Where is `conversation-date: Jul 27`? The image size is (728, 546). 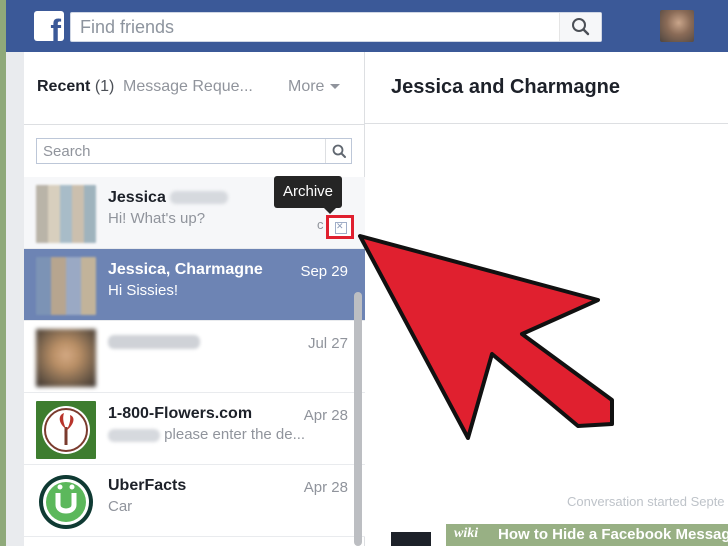
conversation-date: Jul 27 is located at coordinates (327, 343).